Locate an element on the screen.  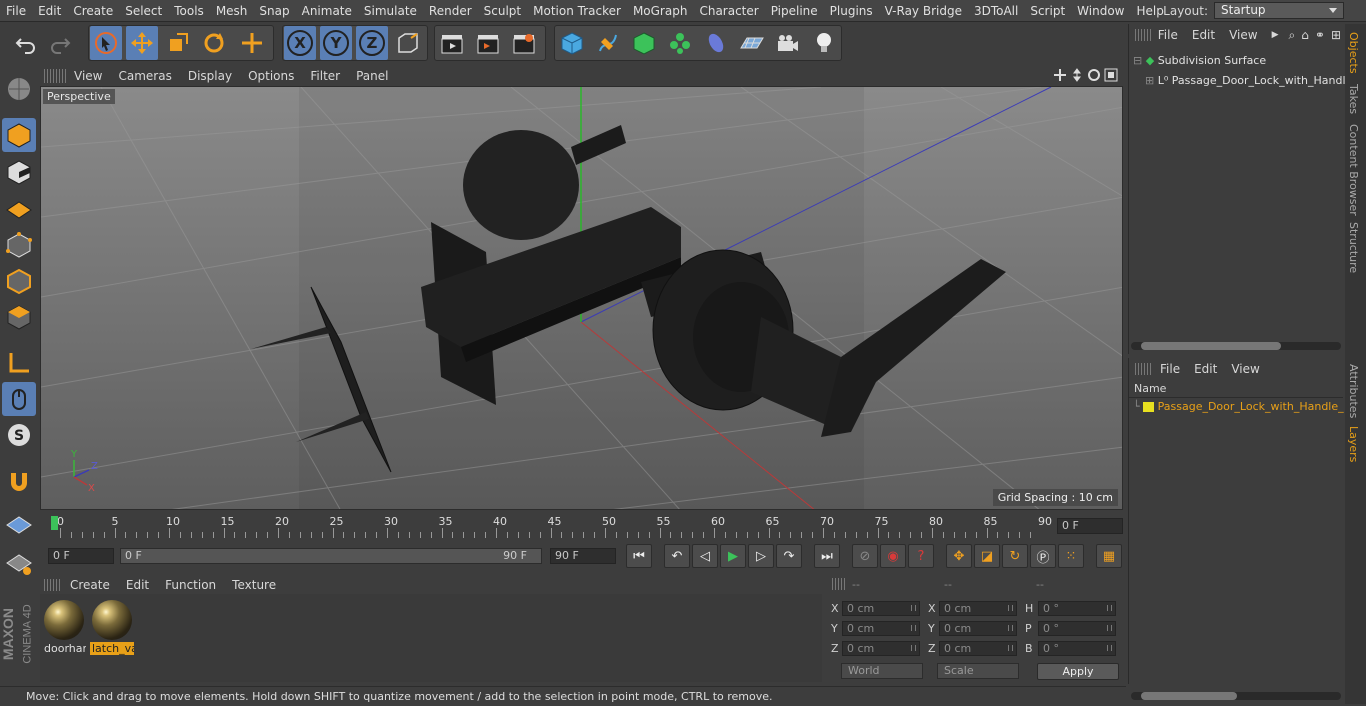
edges-mode-button is located at coordinates (19, 281).